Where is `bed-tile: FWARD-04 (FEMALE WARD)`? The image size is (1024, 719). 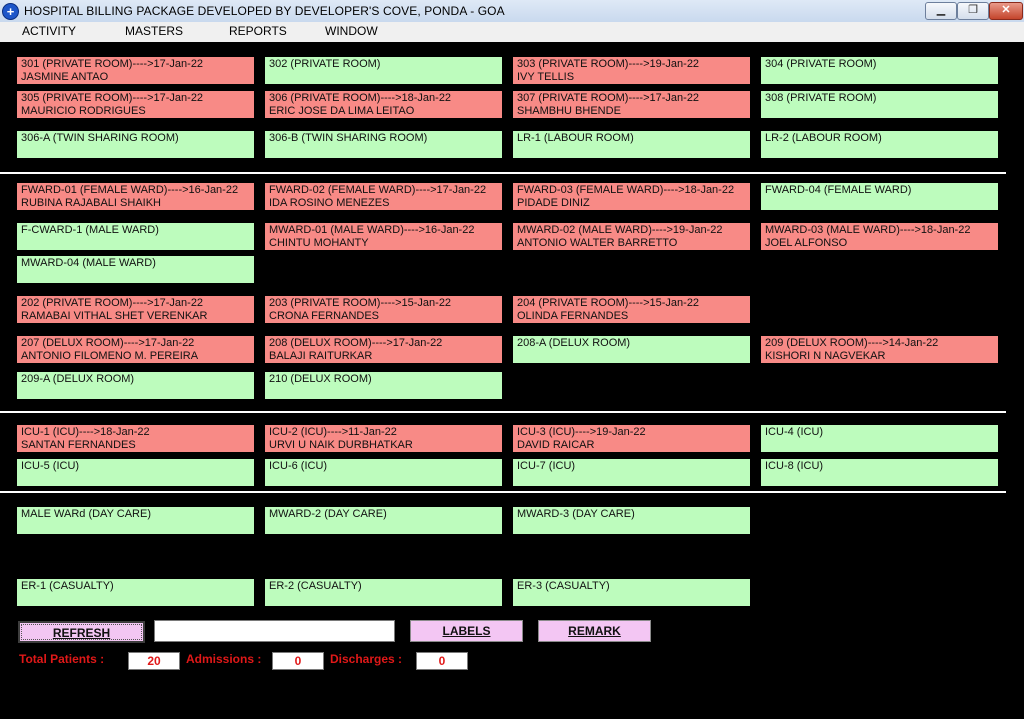 bed-tile: FWARD-04 (FEMALE WARD) is located at coordinates (879, 196).